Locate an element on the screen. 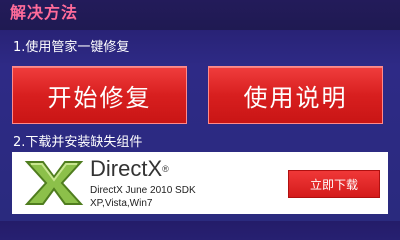  trademark-symbol: ® is located at coordinates (165, 169).